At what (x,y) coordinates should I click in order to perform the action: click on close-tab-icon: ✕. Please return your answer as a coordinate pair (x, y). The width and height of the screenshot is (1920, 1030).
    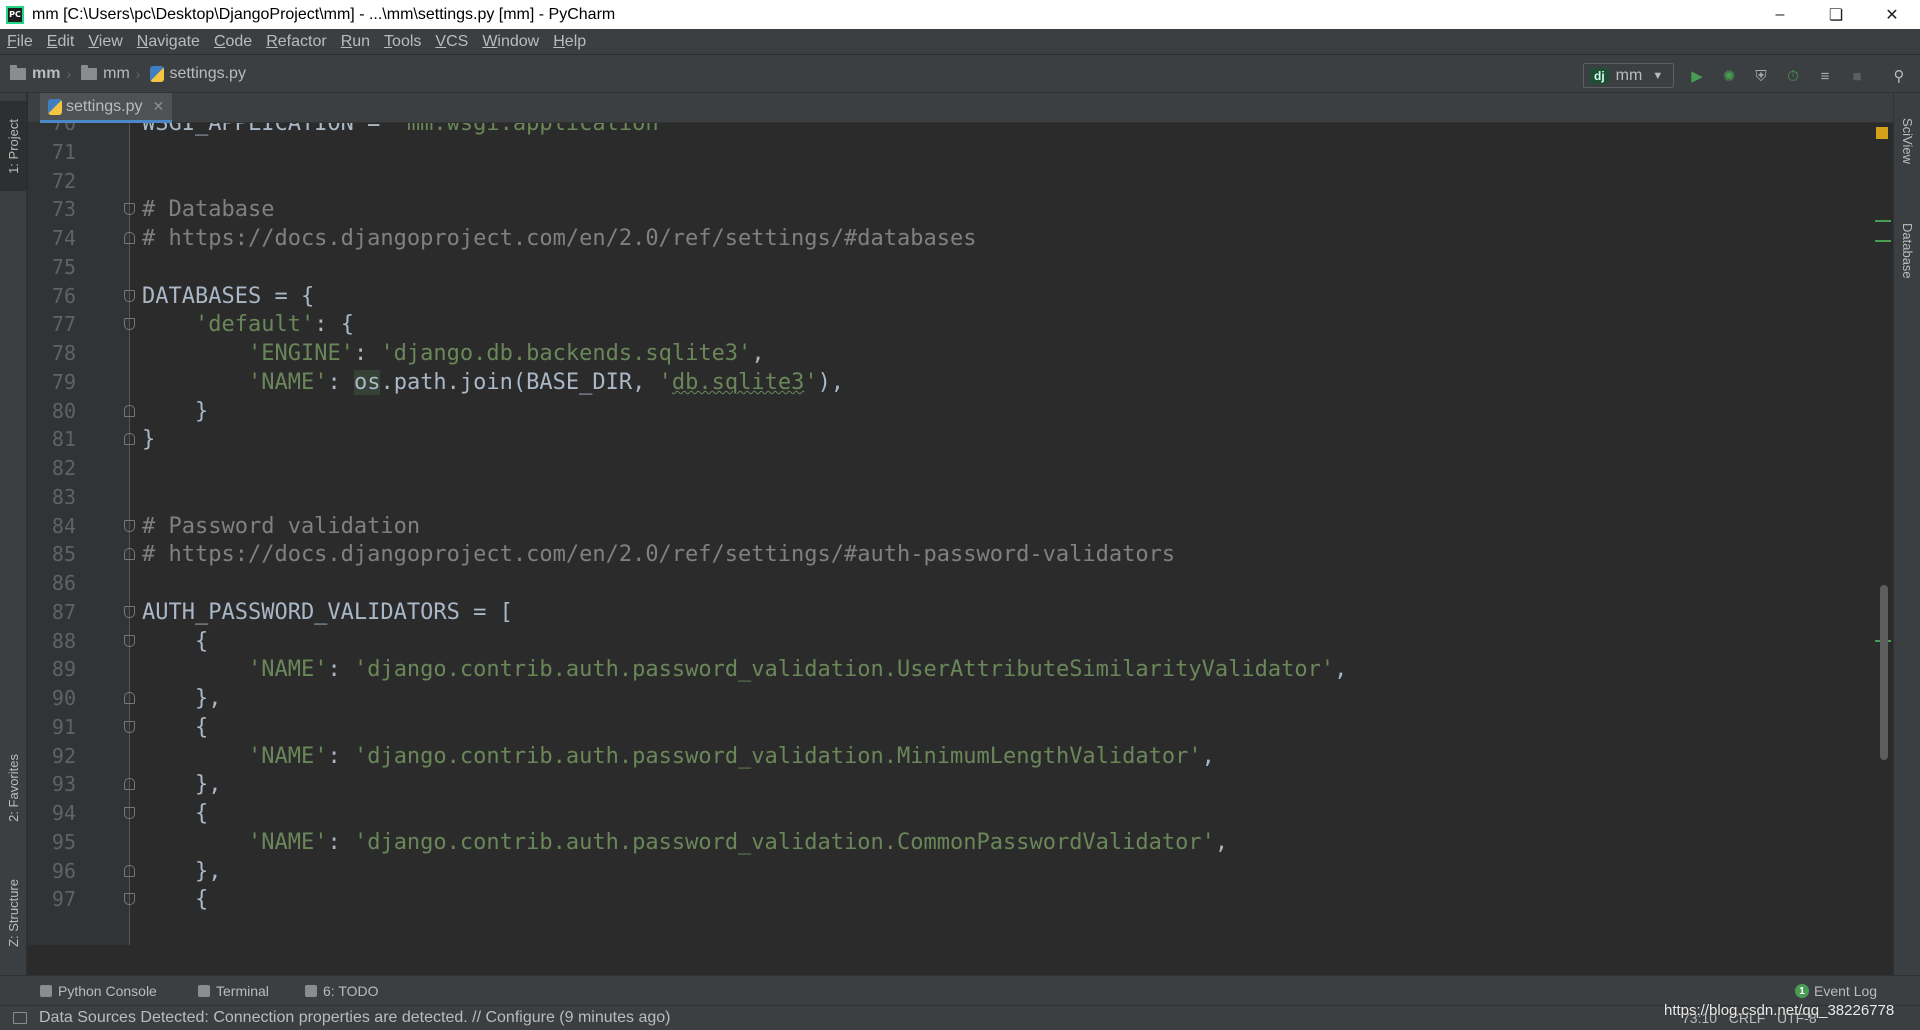
    Looking at the image, I should click on (158, 106).